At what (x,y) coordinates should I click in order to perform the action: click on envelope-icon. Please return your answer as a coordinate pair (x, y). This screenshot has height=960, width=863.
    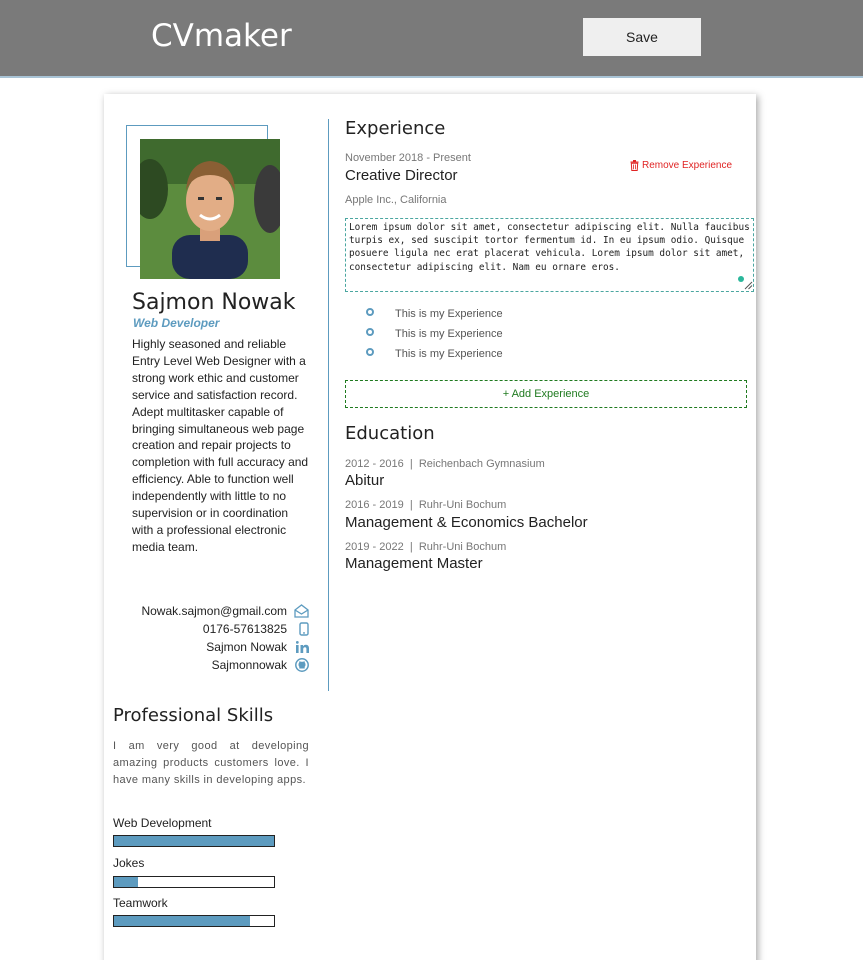
    Looking at the image, I should click on (300, 611).